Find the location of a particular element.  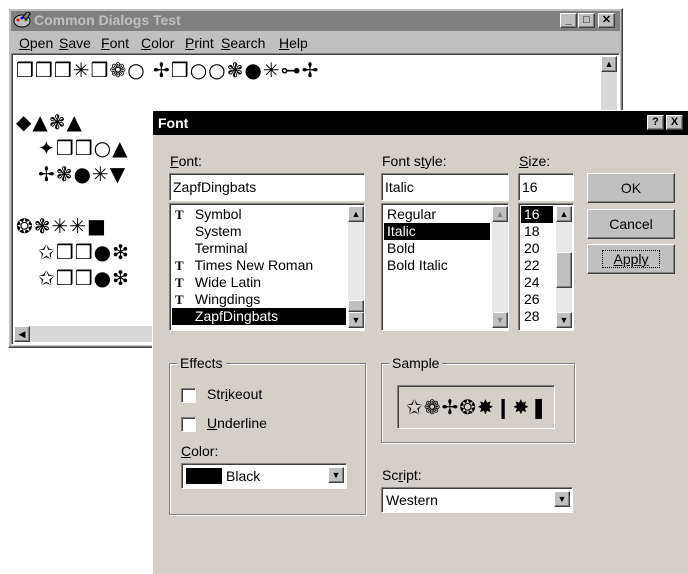

dialog-close-button: X is located at coordinates (674, 122).